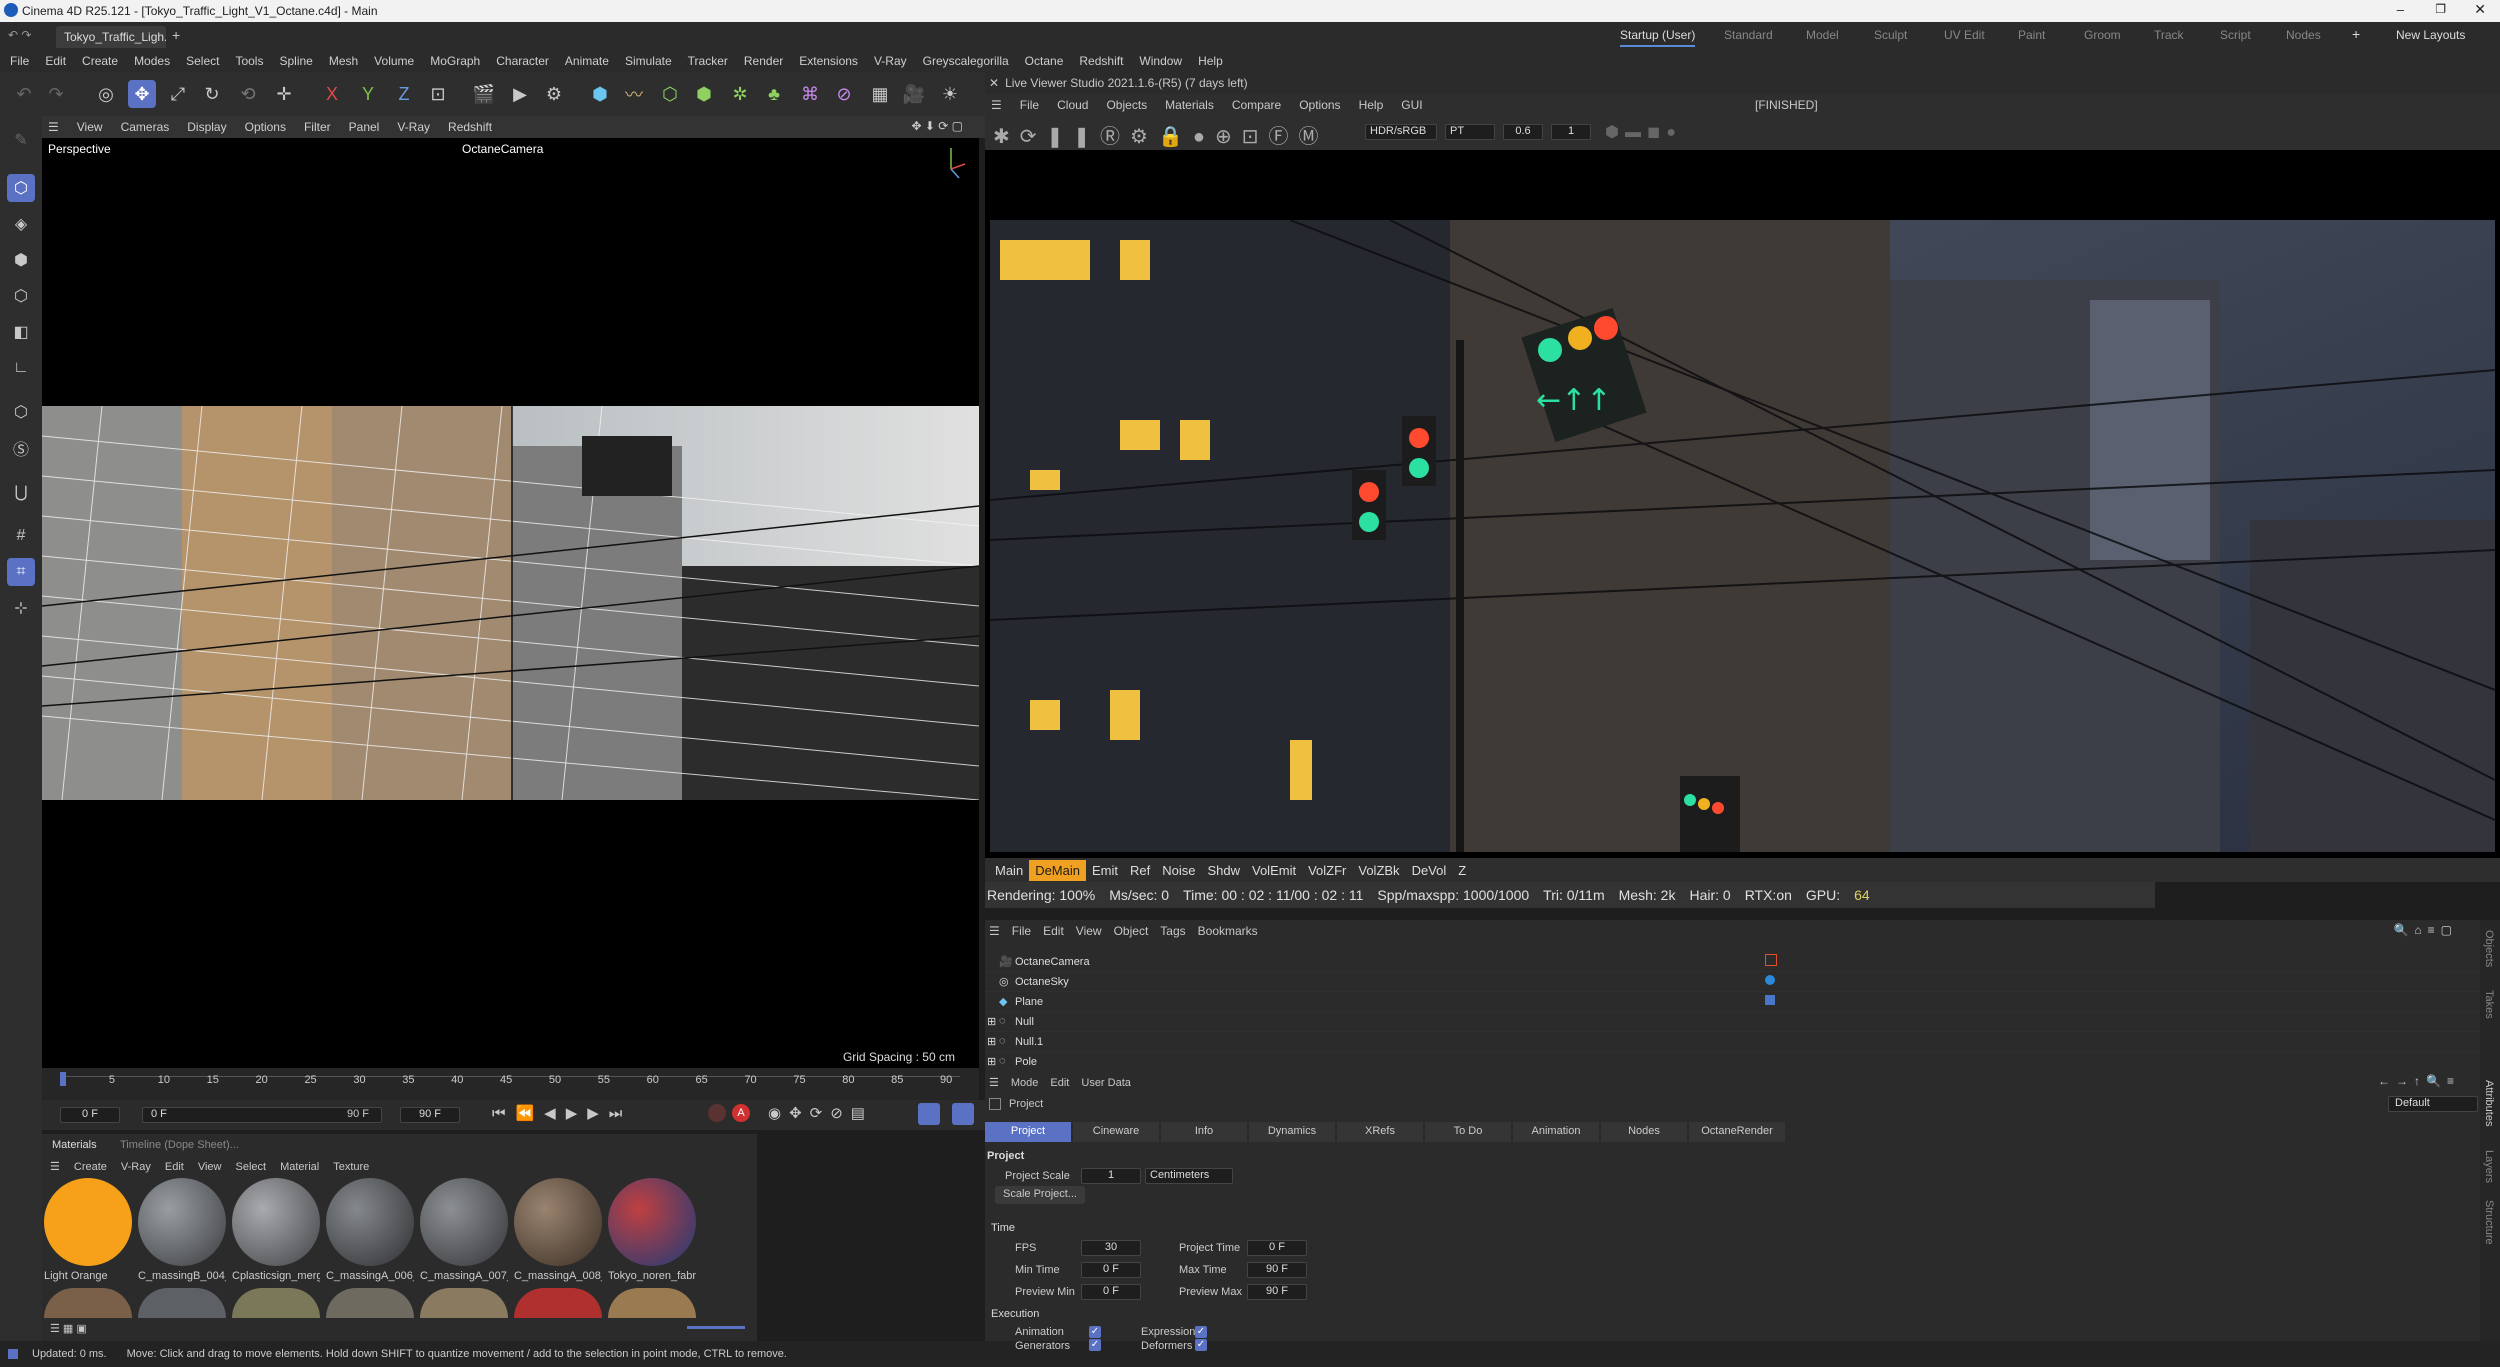 This screenshot has height=1367, width=2500. What do you see at coordinates (1089, 931) in the screenshot?
I see `object-menu-view: View` at bounding box center [1089, 931].